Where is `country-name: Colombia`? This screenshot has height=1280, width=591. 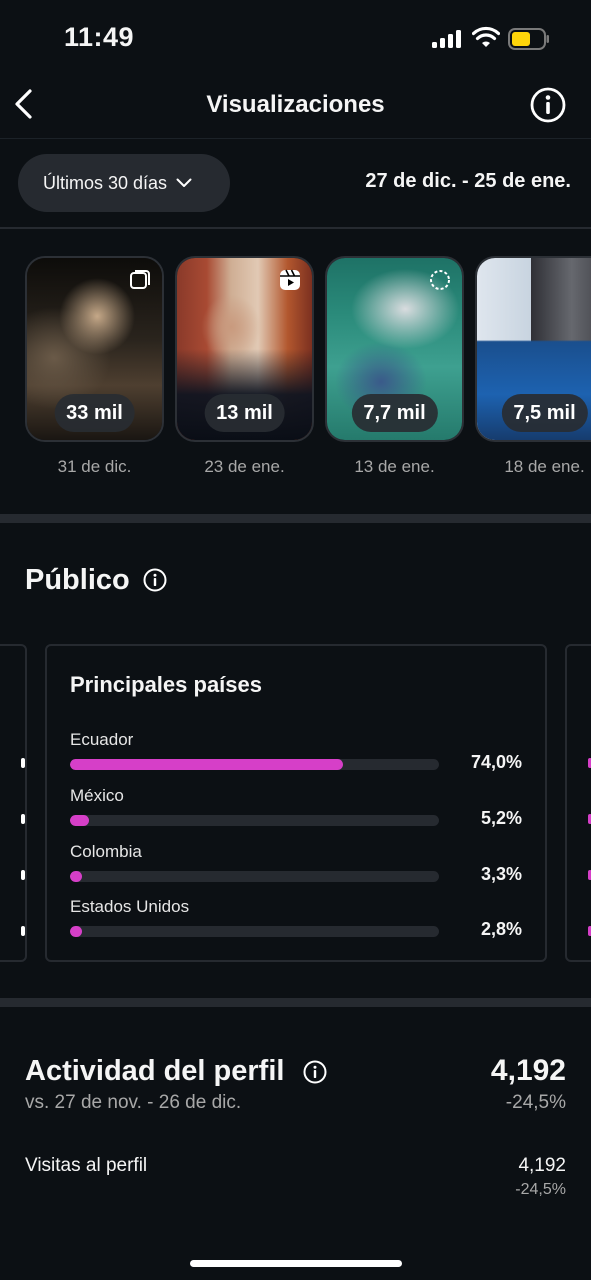
country-name: Colombia is located at coordinates (106, 851).